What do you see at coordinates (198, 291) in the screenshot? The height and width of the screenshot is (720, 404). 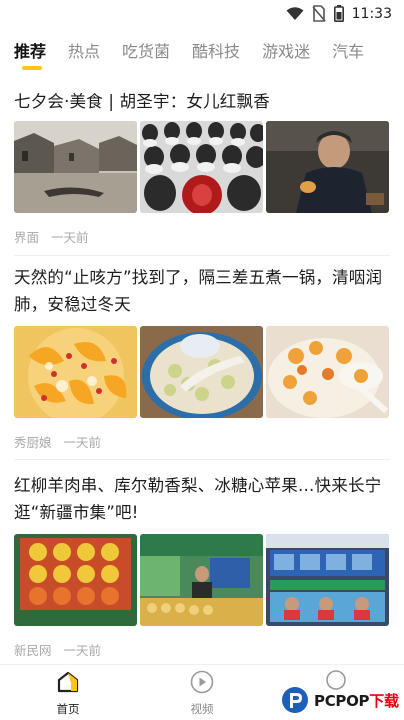 I see `article-title: 天然的“止咳方”找到了，隔三差五煮一锅，清咽润肺，安稳过冬天` at bounding box center [198, 291].